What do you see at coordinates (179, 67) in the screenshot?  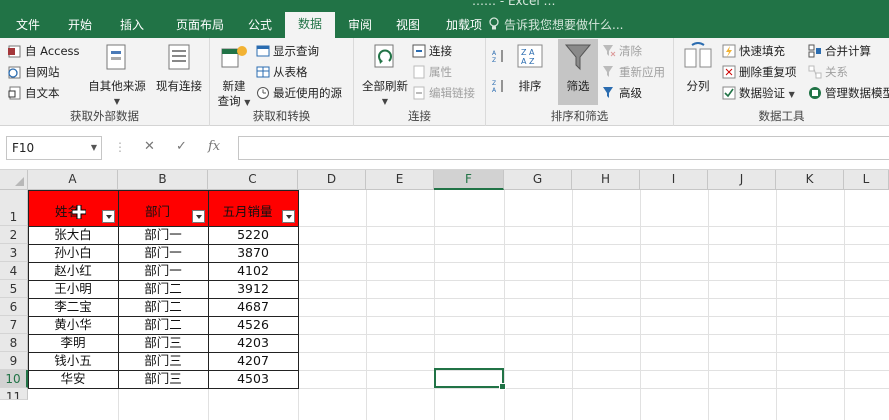 I see `existing-connections-button: 现有连接` at bounding box center [179, 67].